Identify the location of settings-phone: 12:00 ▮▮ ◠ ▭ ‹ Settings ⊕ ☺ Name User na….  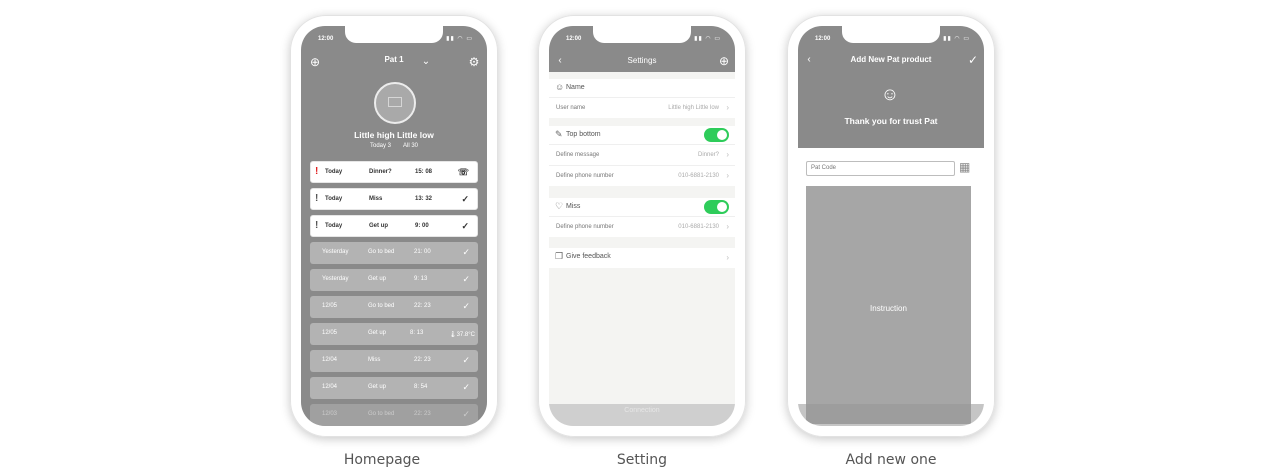
(642, 226).